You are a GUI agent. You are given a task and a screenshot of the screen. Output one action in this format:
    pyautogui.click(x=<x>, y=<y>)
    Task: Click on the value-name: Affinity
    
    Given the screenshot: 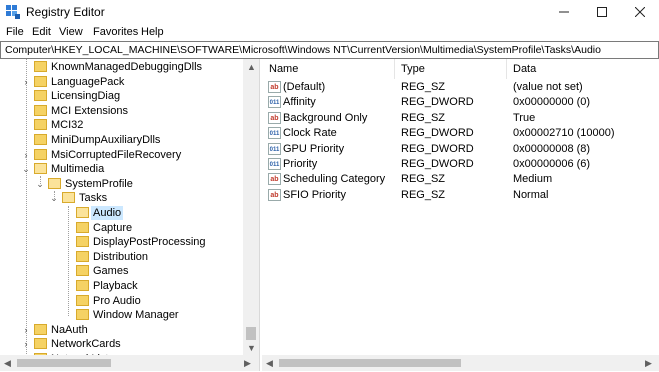 What is the action you would take?
    pyautogui.click(x=299, y=102)
    